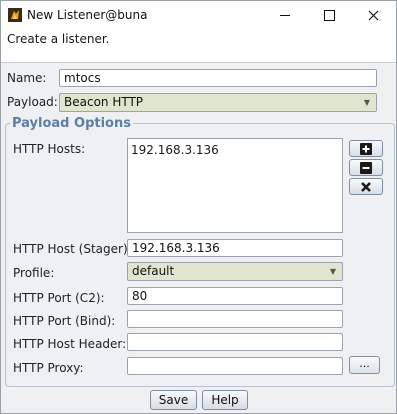 The image size is (397, 414). I want to click on add-host-button, so click(366, 148).